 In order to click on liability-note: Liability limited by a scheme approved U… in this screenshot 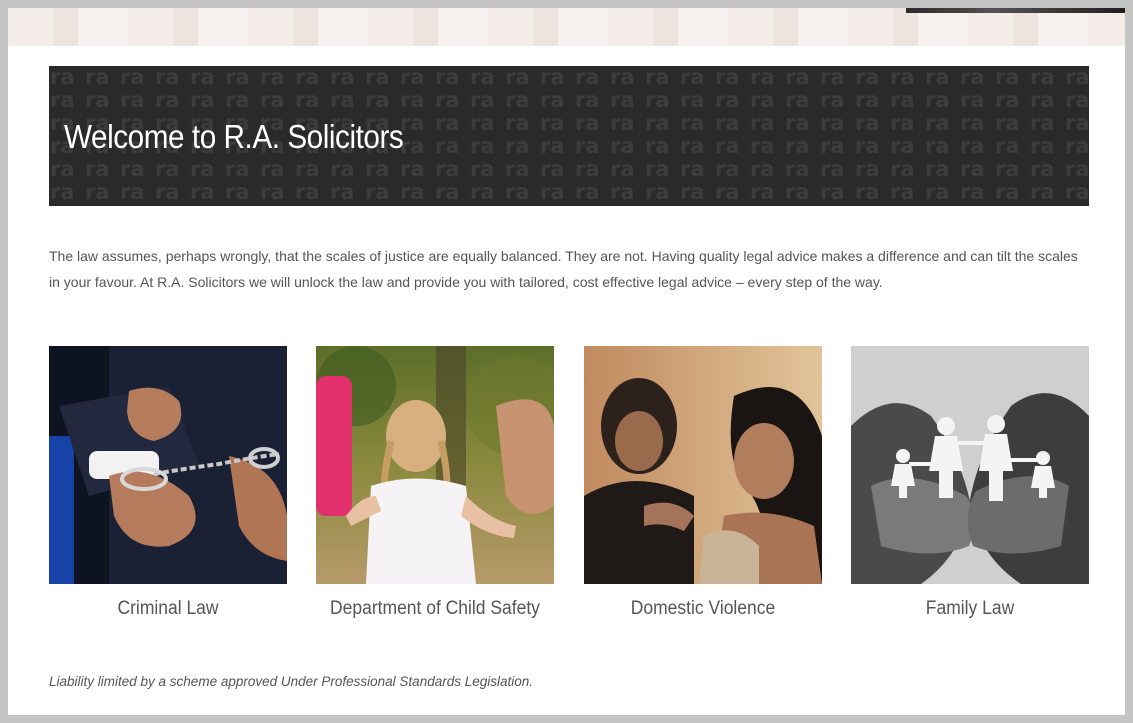, I will do `click(291, 681)`.